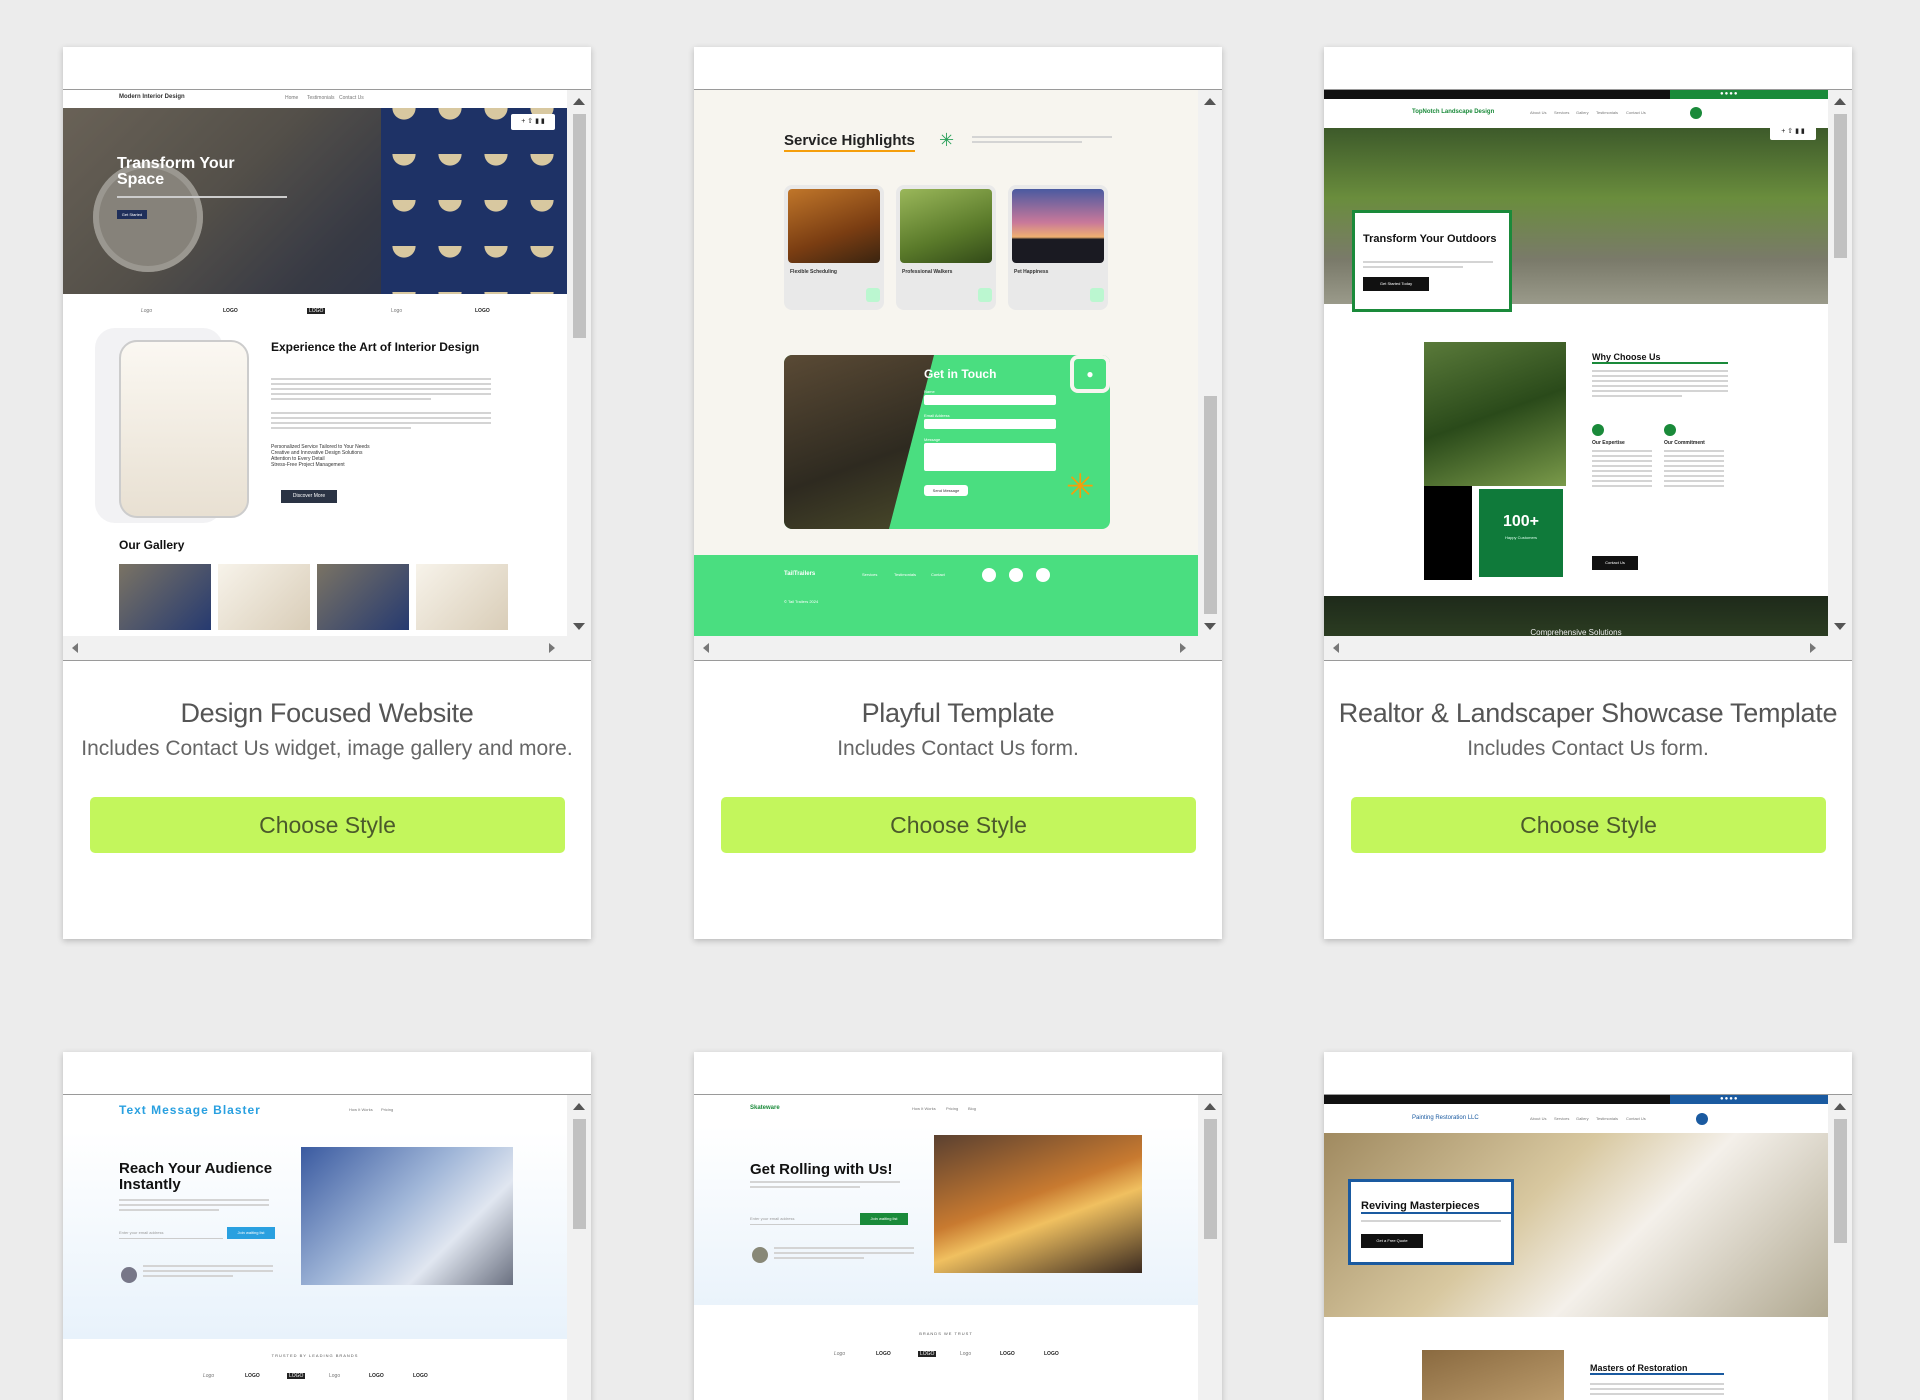  I want to click on preview-hero-image: Reviving Masterpieces Get a Free Quote, so click(1576, 1225).